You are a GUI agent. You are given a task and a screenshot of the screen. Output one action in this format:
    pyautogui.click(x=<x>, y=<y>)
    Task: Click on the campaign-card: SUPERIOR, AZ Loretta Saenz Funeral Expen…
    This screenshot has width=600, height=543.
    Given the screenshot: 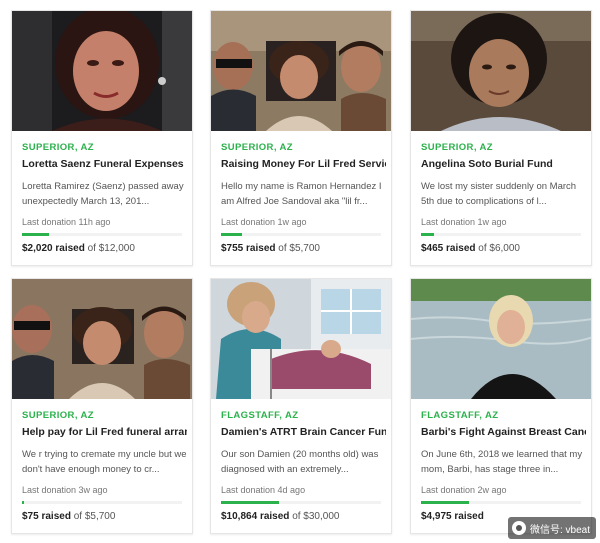 What is the action you would take?
    pyautogui.click(x=102, y=138)
    